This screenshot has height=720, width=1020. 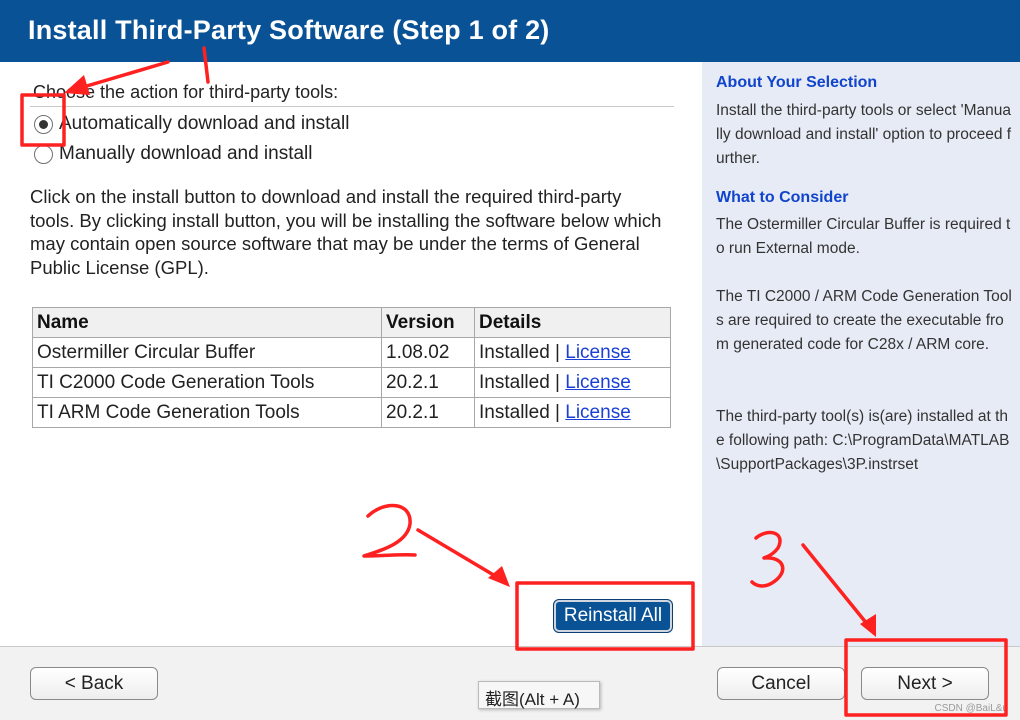 I want to click on screenshot-tooltip: 截图(Alt + A), so click(x=539, y=695).